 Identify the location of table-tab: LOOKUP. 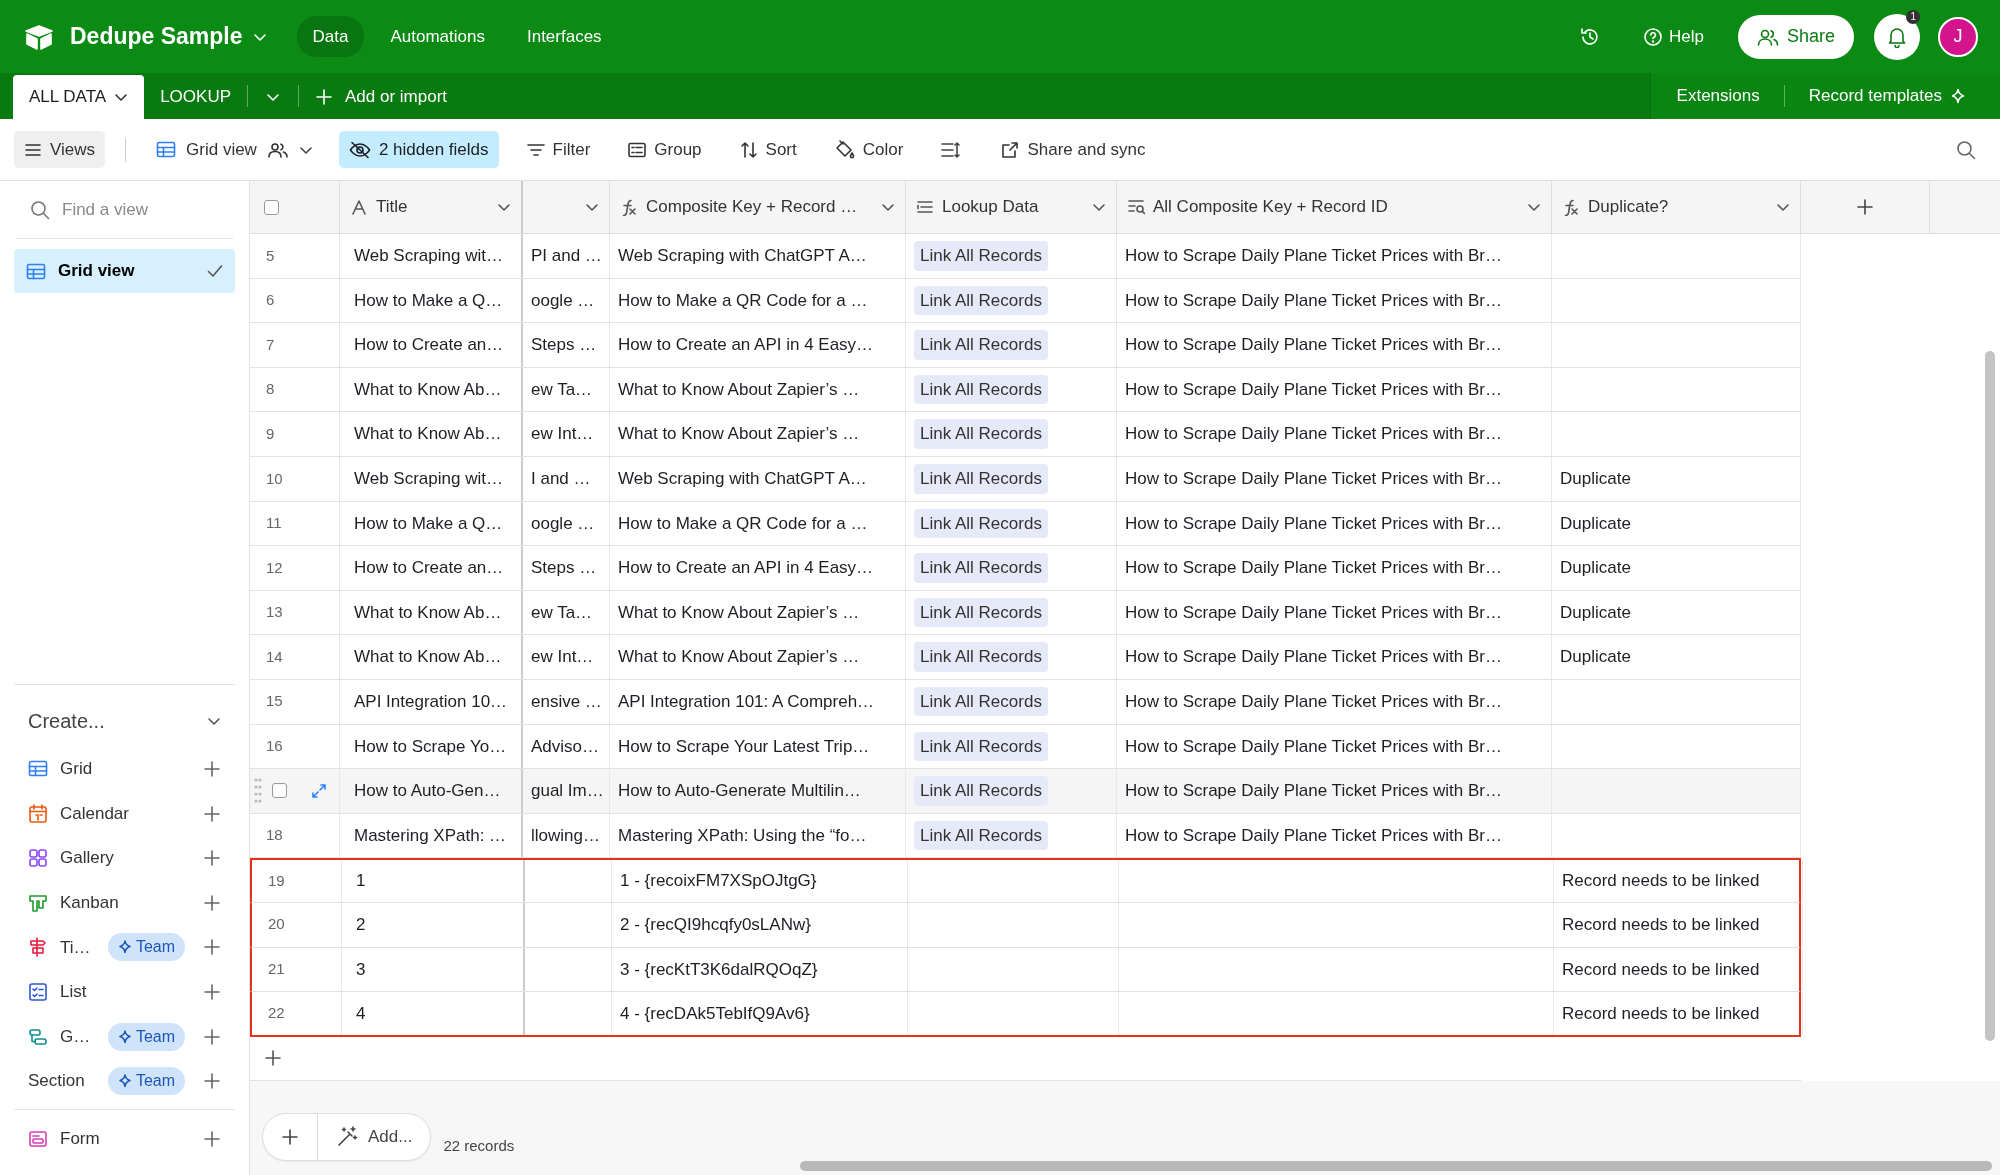
(195, 97).